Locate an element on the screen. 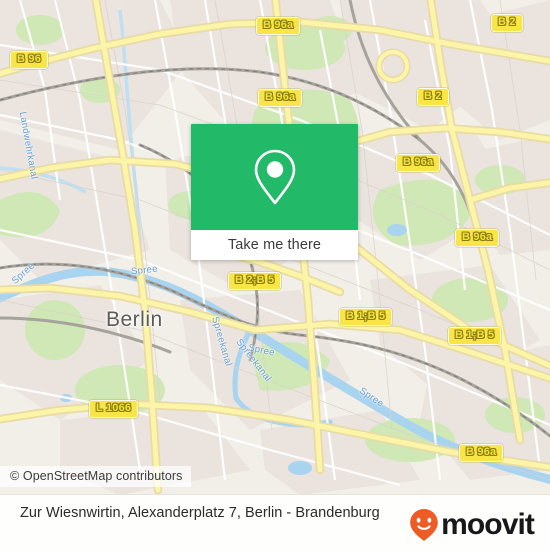 This screenshot has width=550, height=550. take-me-there-label: Take me there is located at coordinates (274, 245).